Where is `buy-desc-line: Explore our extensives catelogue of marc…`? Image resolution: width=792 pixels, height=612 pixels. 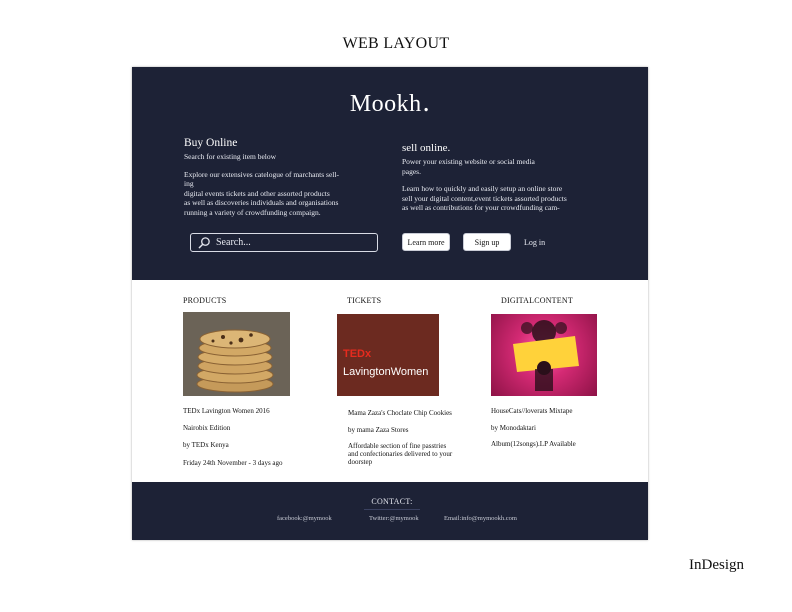
buy-desc-line: Explore our extensives catelogue of marc… is located at coordinates (261, 174).